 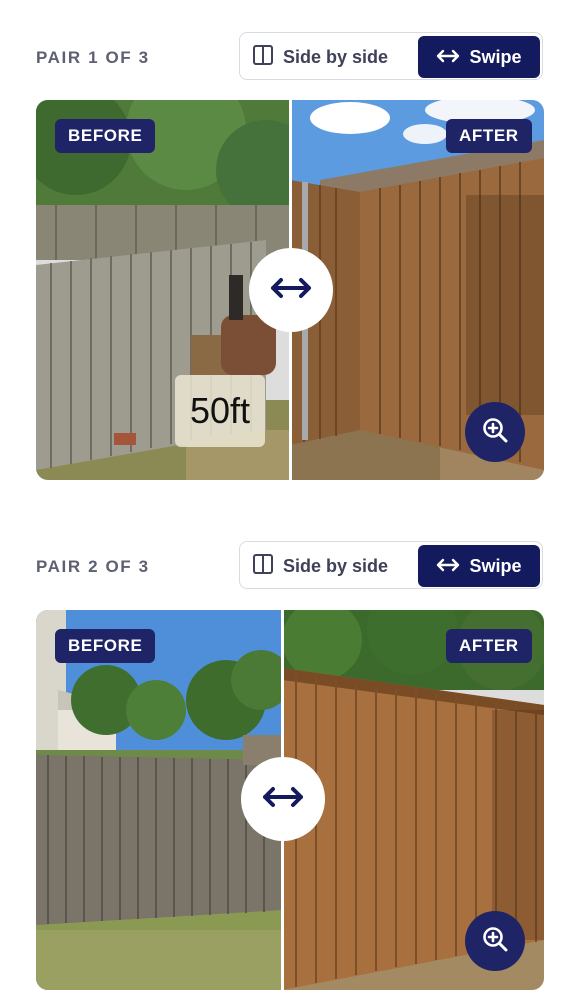 What do you see at coordinates (93, 57) in the screenshot?
I see `pair-header: PAIR 1 OF 3` at bounding box center [93, 57].